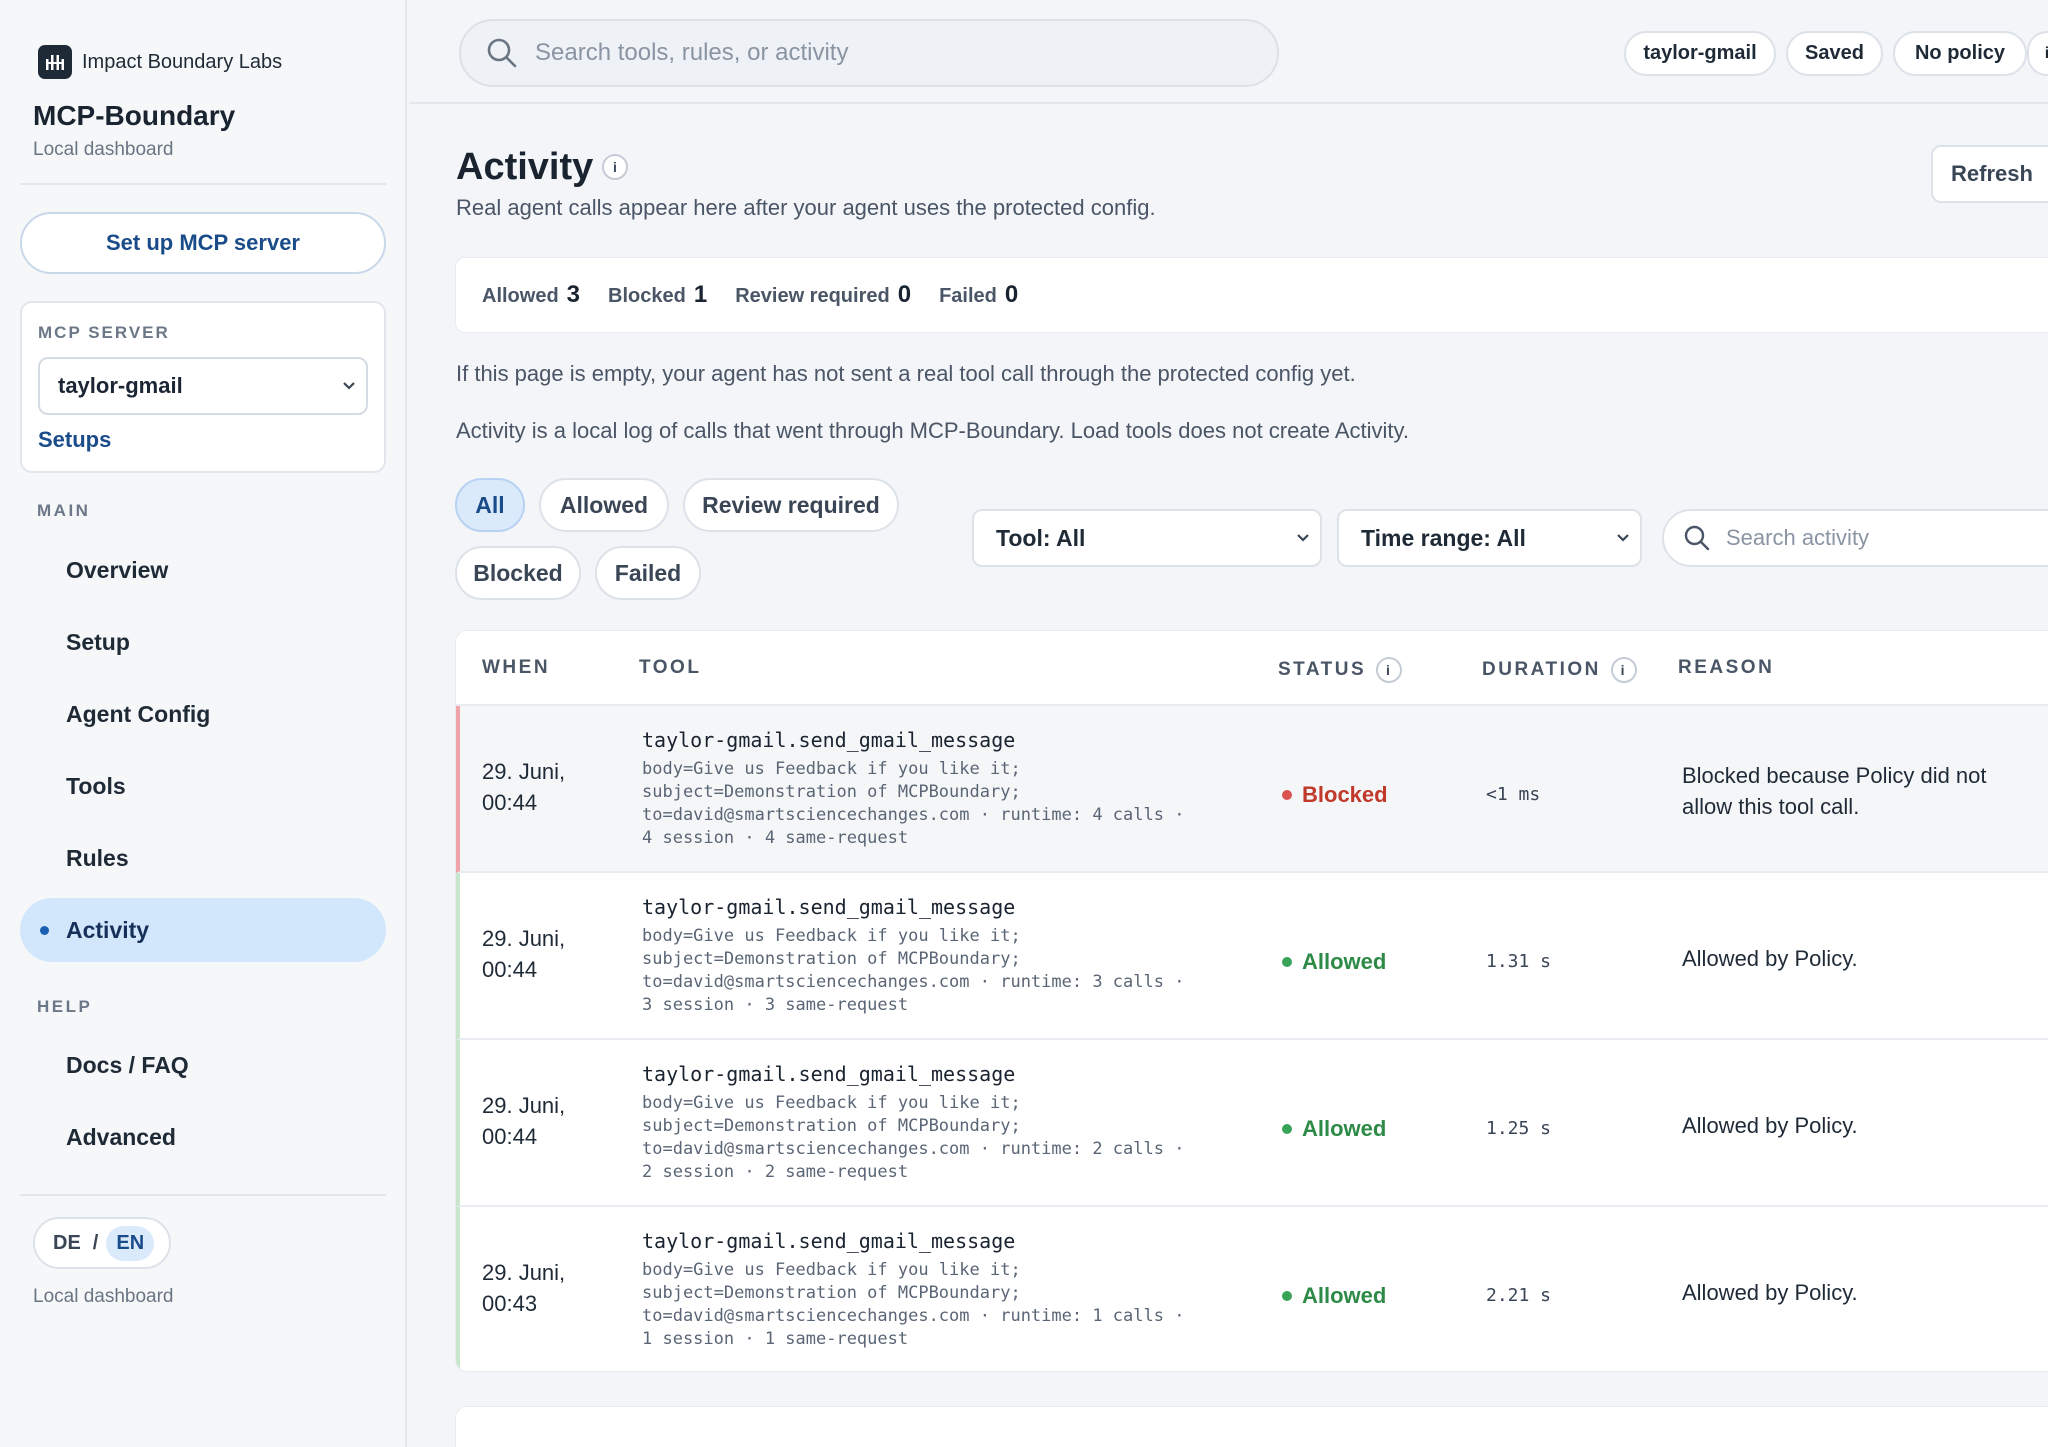  I want to click on top-bar: taylor-gmail Saved No policy i, so click(1228, 52).